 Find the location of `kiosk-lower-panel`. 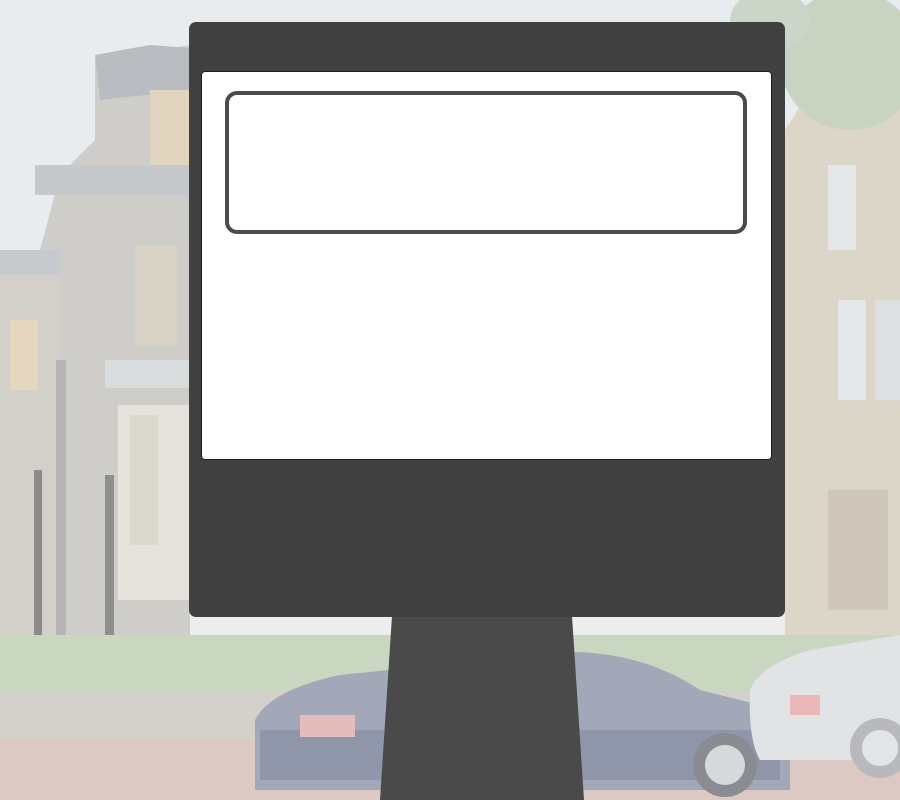

kiosk-lower-panel is located at coordinates (486, 538).